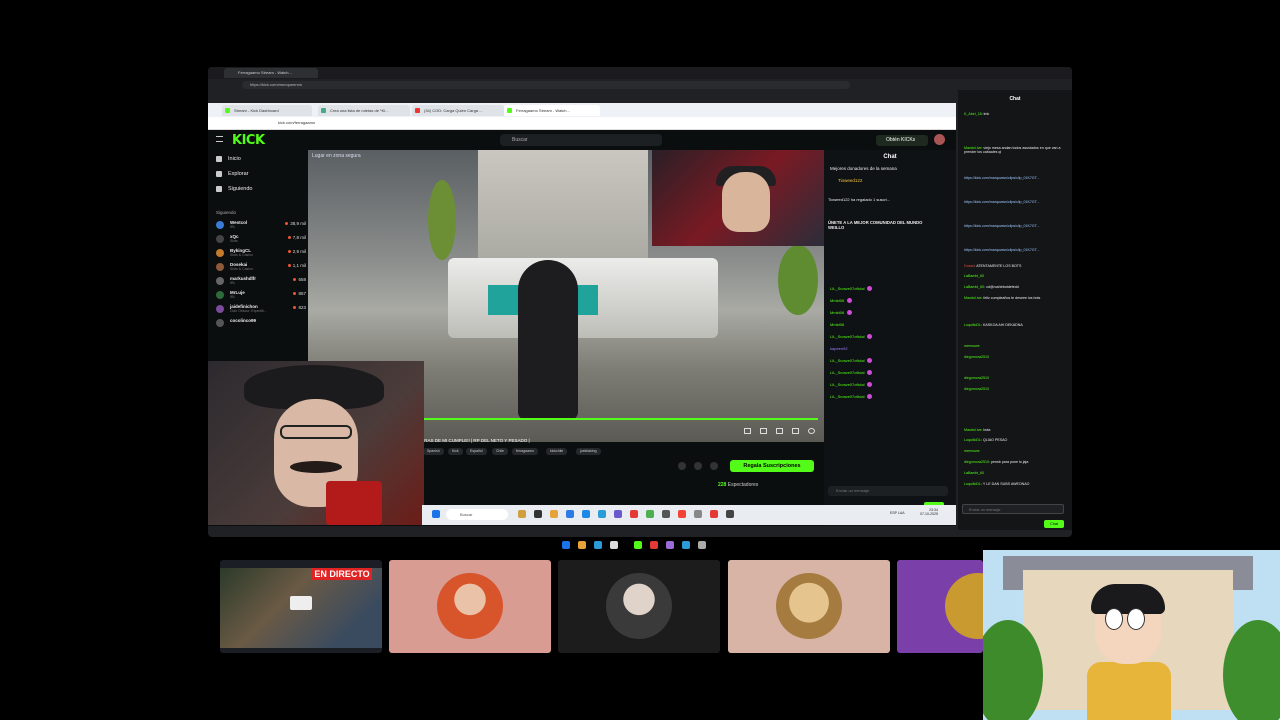  What do you see at coordinates (588, 451) in the screenshot?
I see `stream-tag: joekitaking` at bounding box center [588, 451].